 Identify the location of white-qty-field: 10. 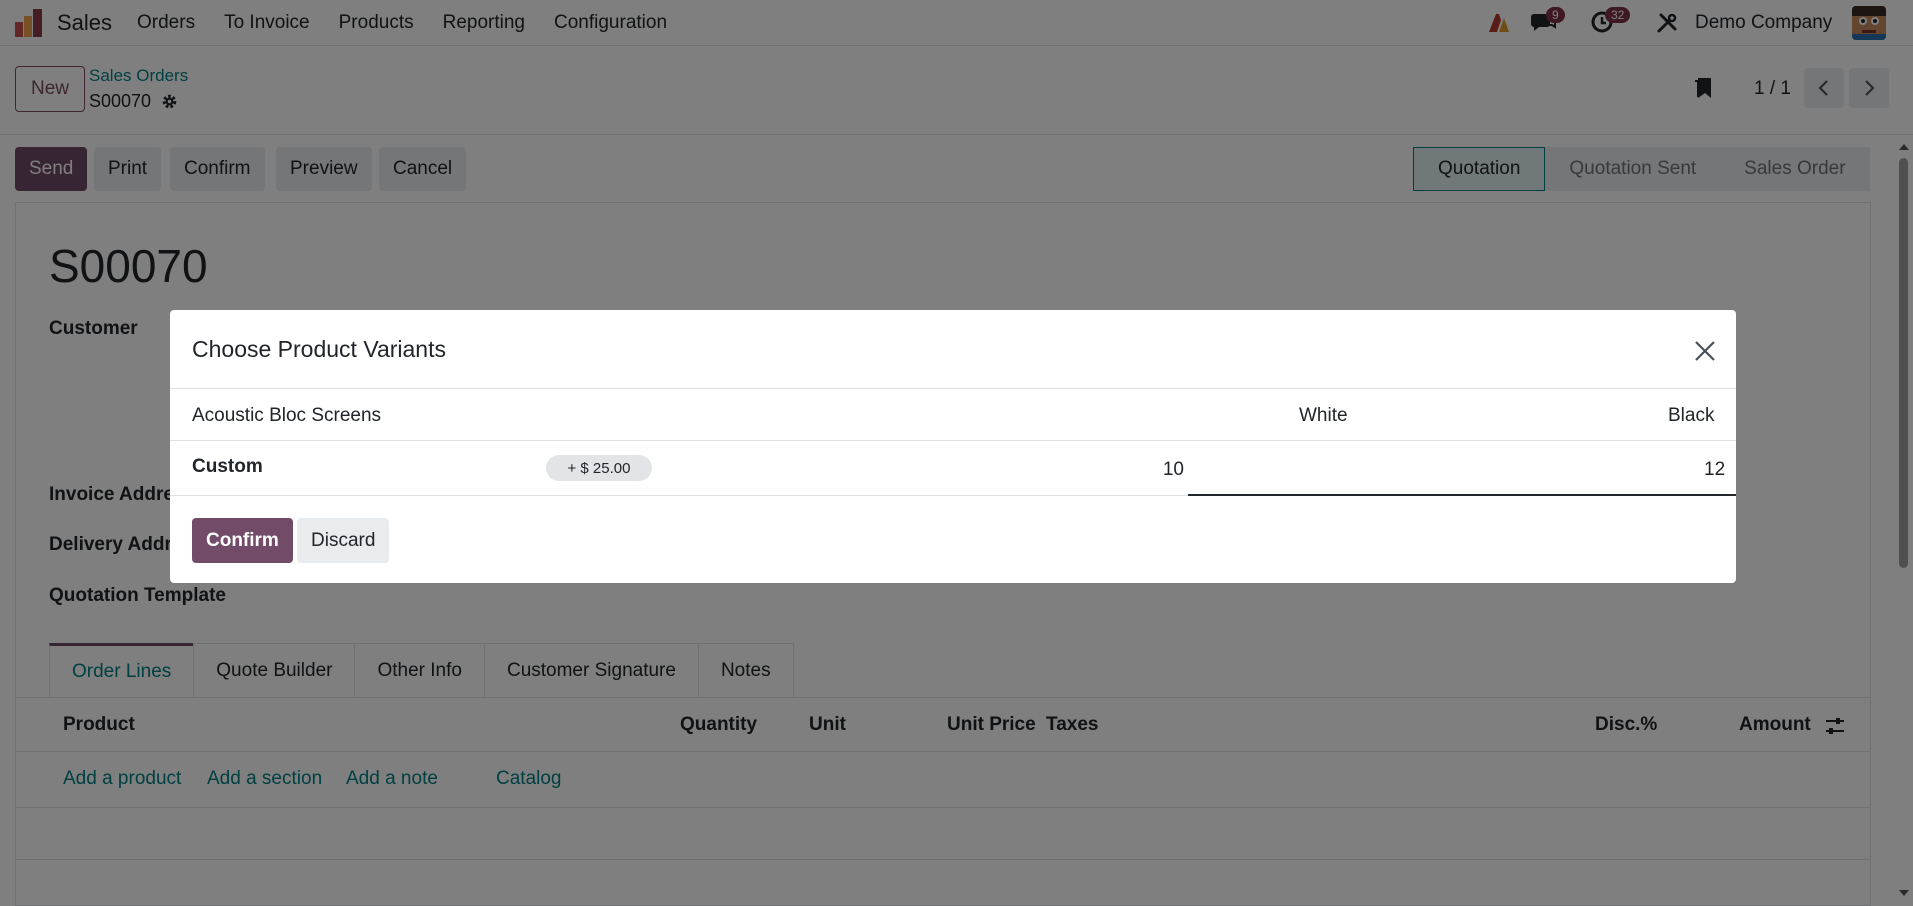
(1172, 470).